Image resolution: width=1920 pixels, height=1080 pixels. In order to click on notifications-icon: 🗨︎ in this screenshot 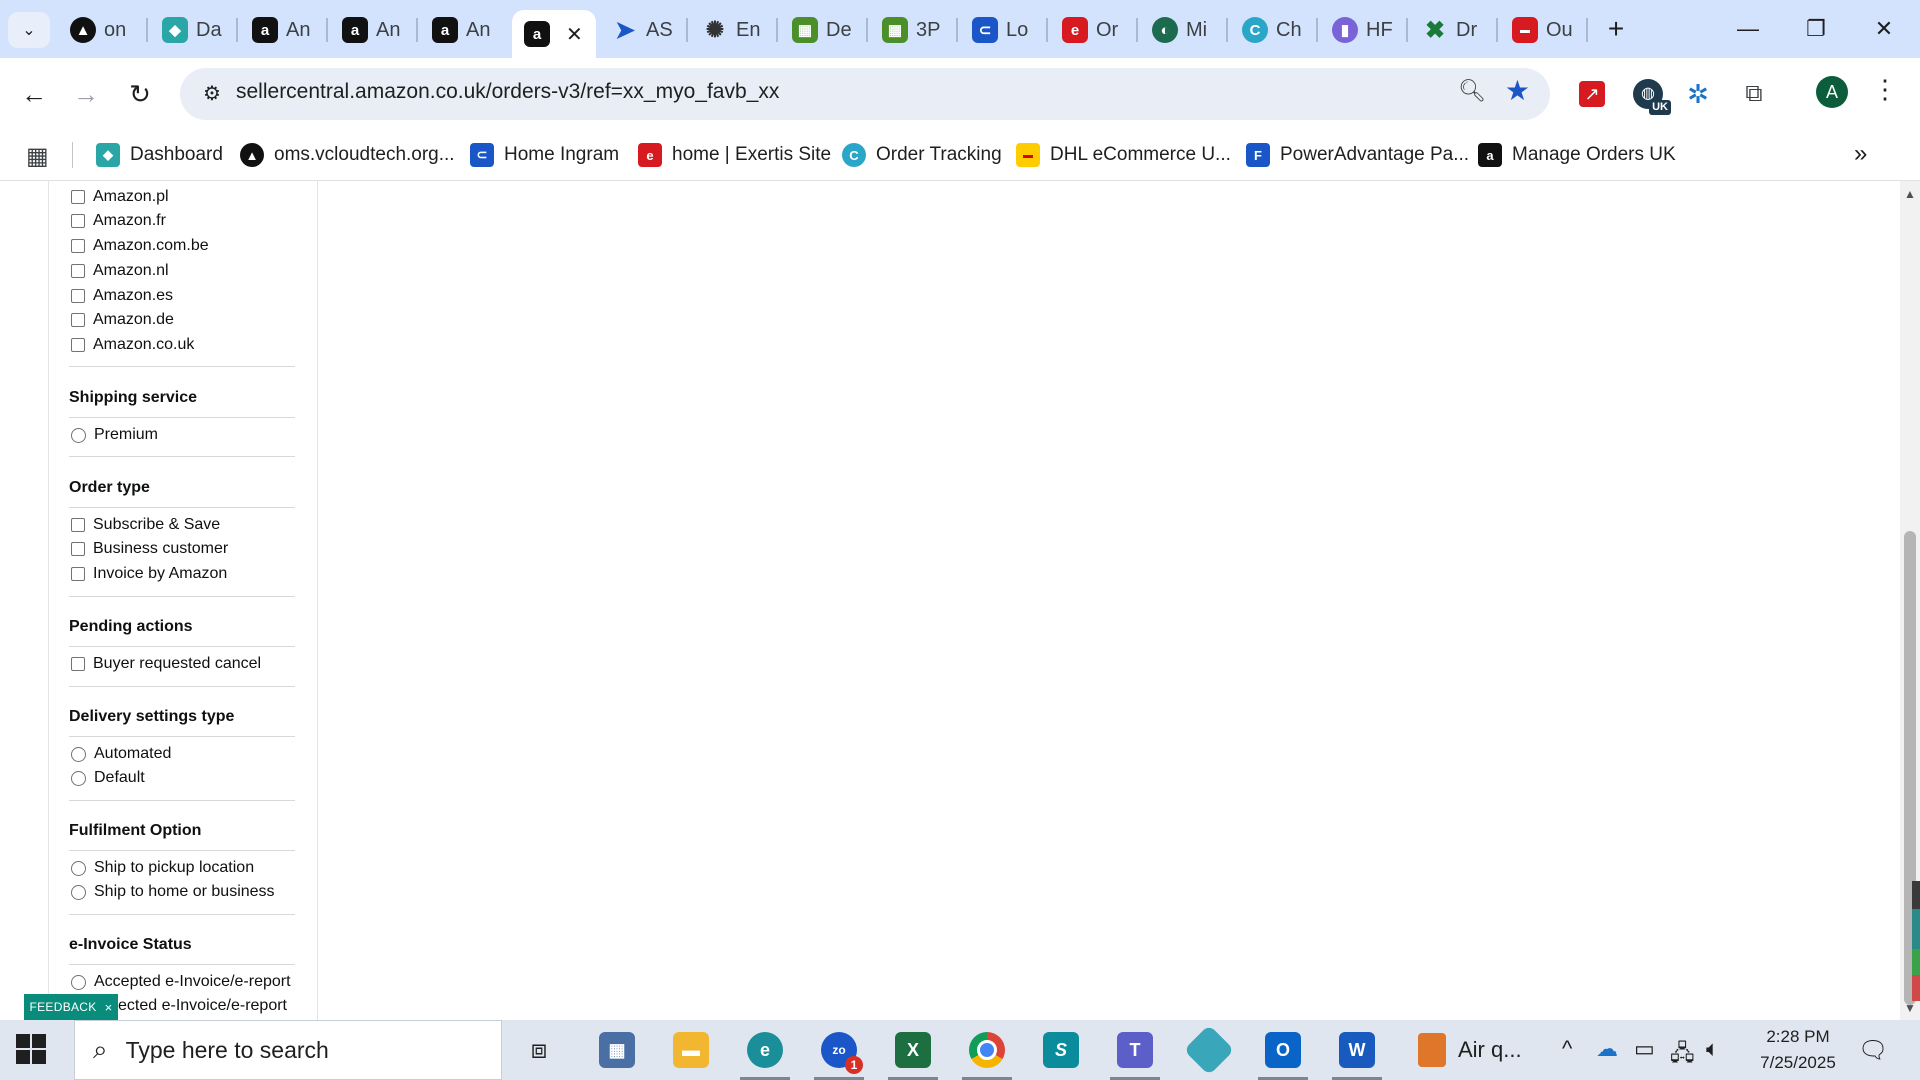, I will do `click(1873, 1050)`.